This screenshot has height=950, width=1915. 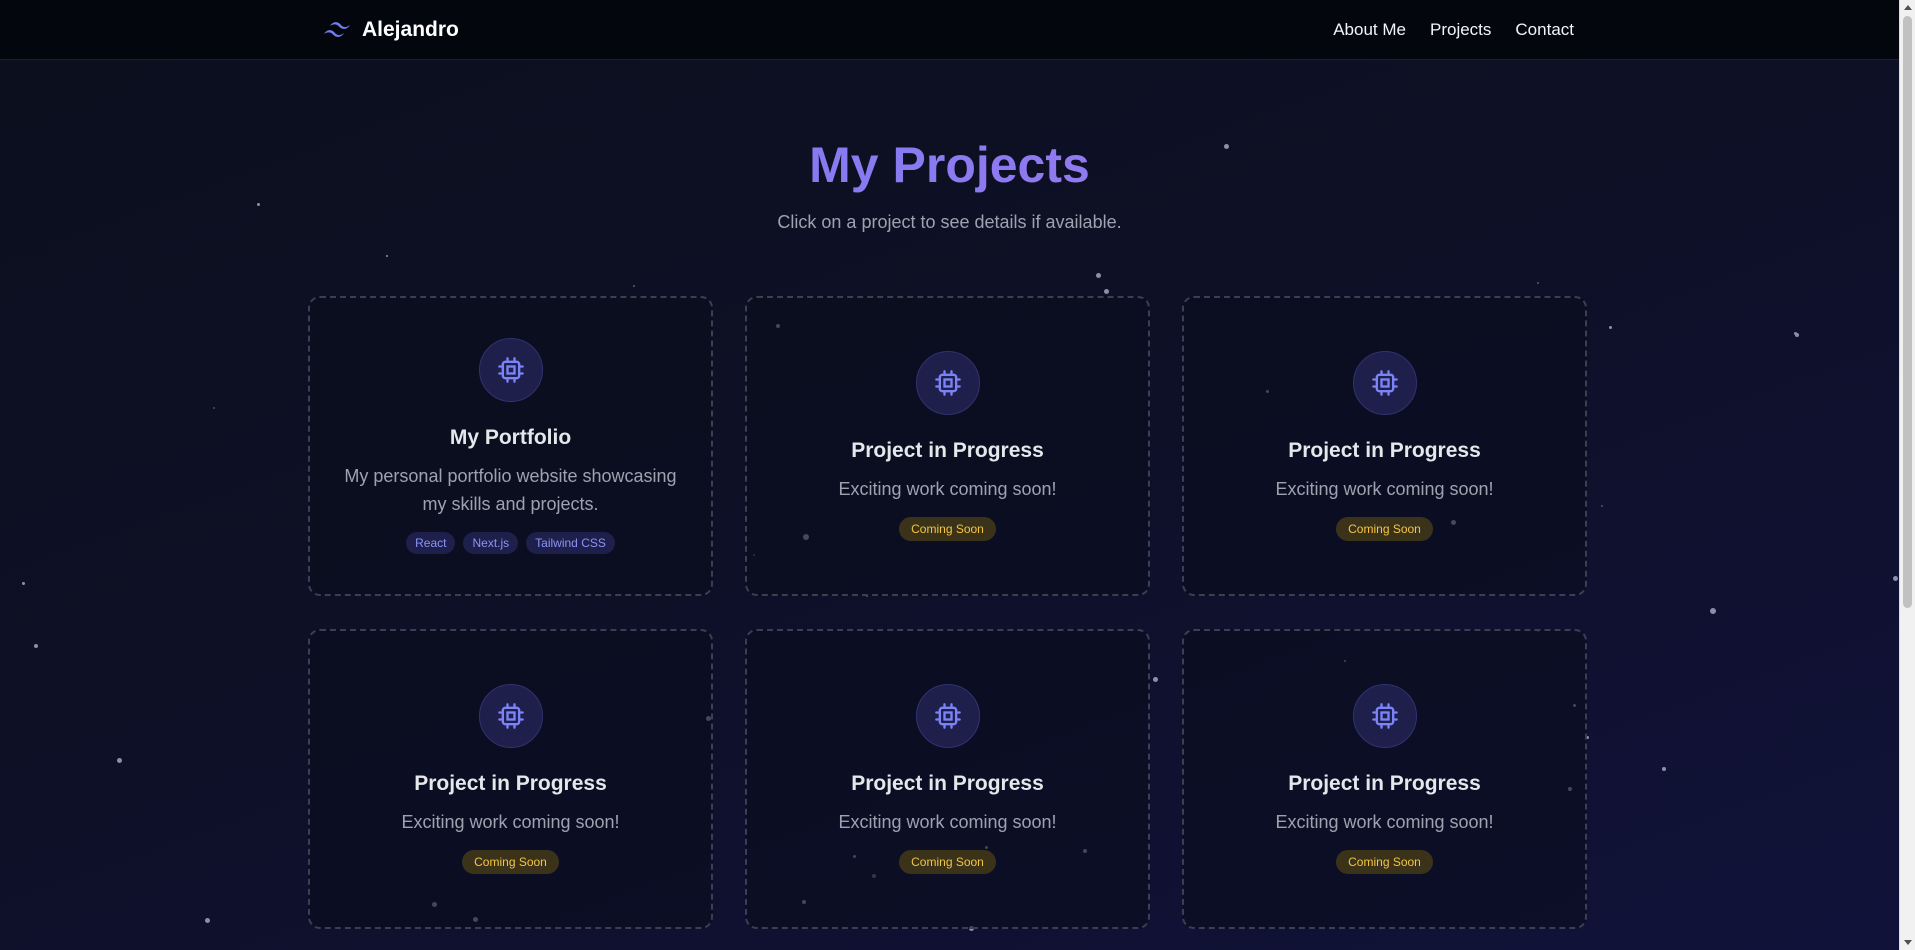 What do you see at coordinates (1908, 942) in the screenshot?
I see `scroll-down-arrow-icon` at bounding box center [1908, 942].